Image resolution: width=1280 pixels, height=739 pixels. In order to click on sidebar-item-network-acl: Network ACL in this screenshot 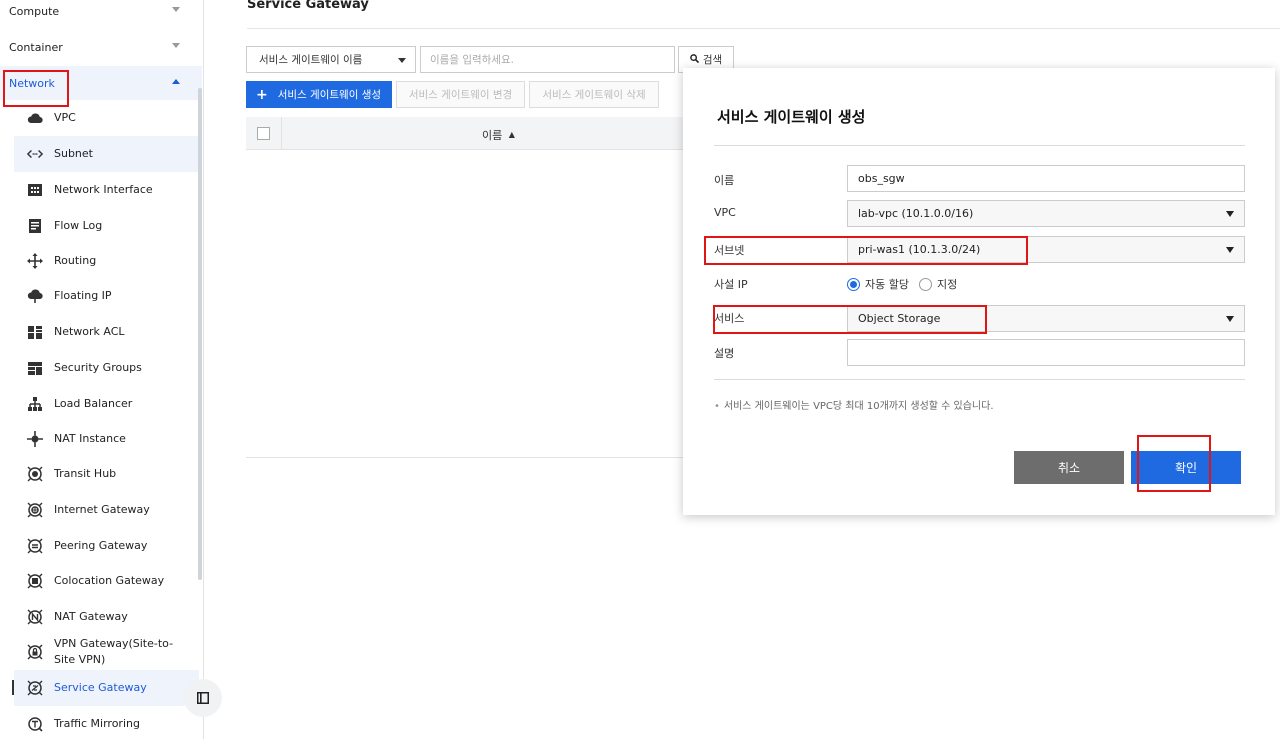, I will do `click(106, 332)`.